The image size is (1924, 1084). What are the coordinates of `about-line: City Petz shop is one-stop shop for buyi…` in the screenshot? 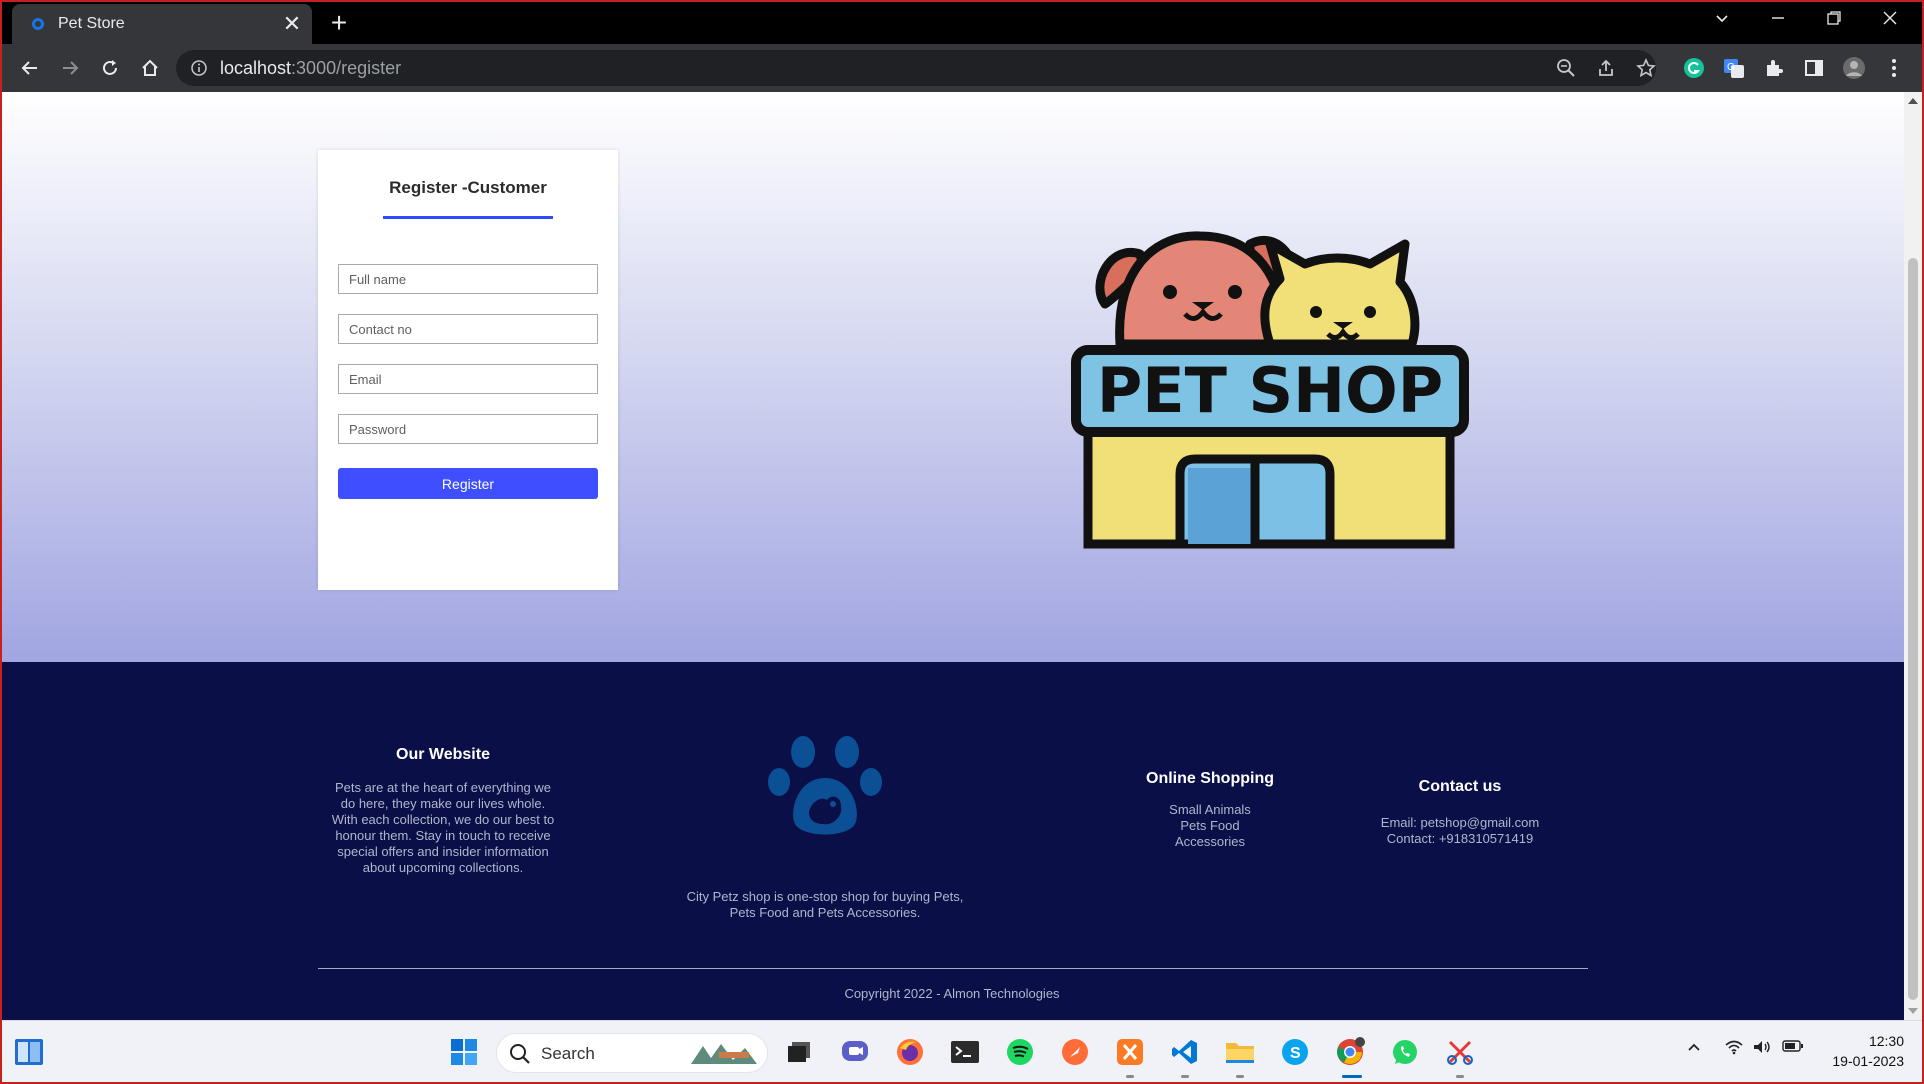 It's located at (825, 896).